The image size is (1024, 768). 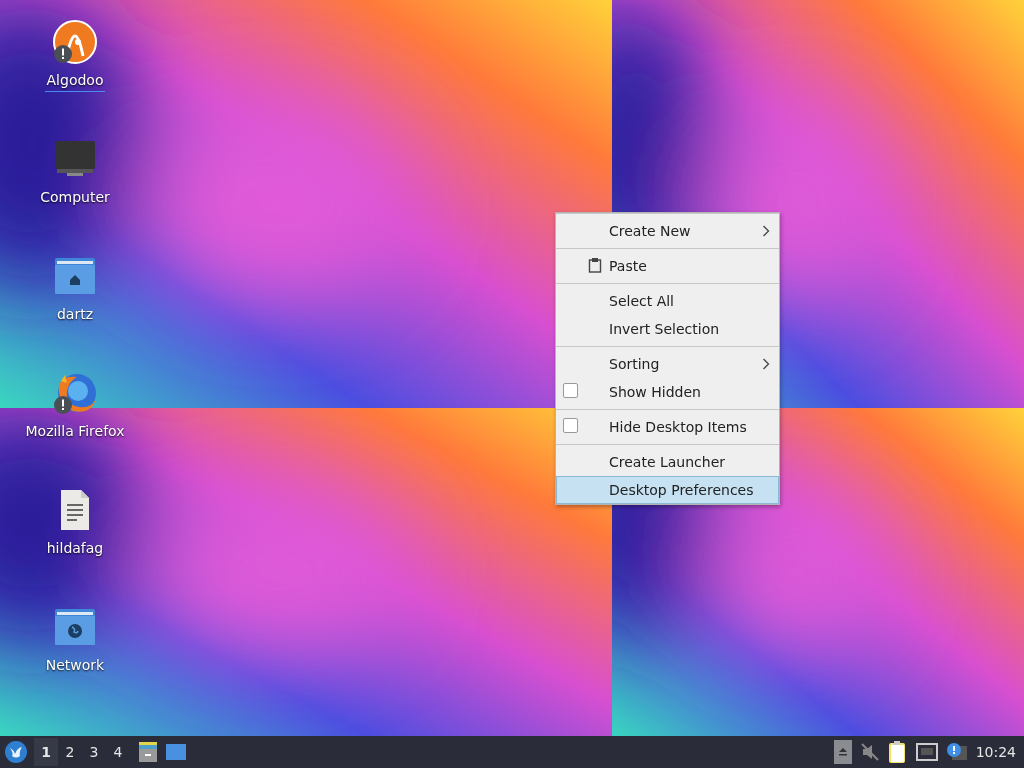 What do you see at coordinates (667, 301) in the screenshot?
I see `menu-item: Select All` at bounding box center [667, 301].